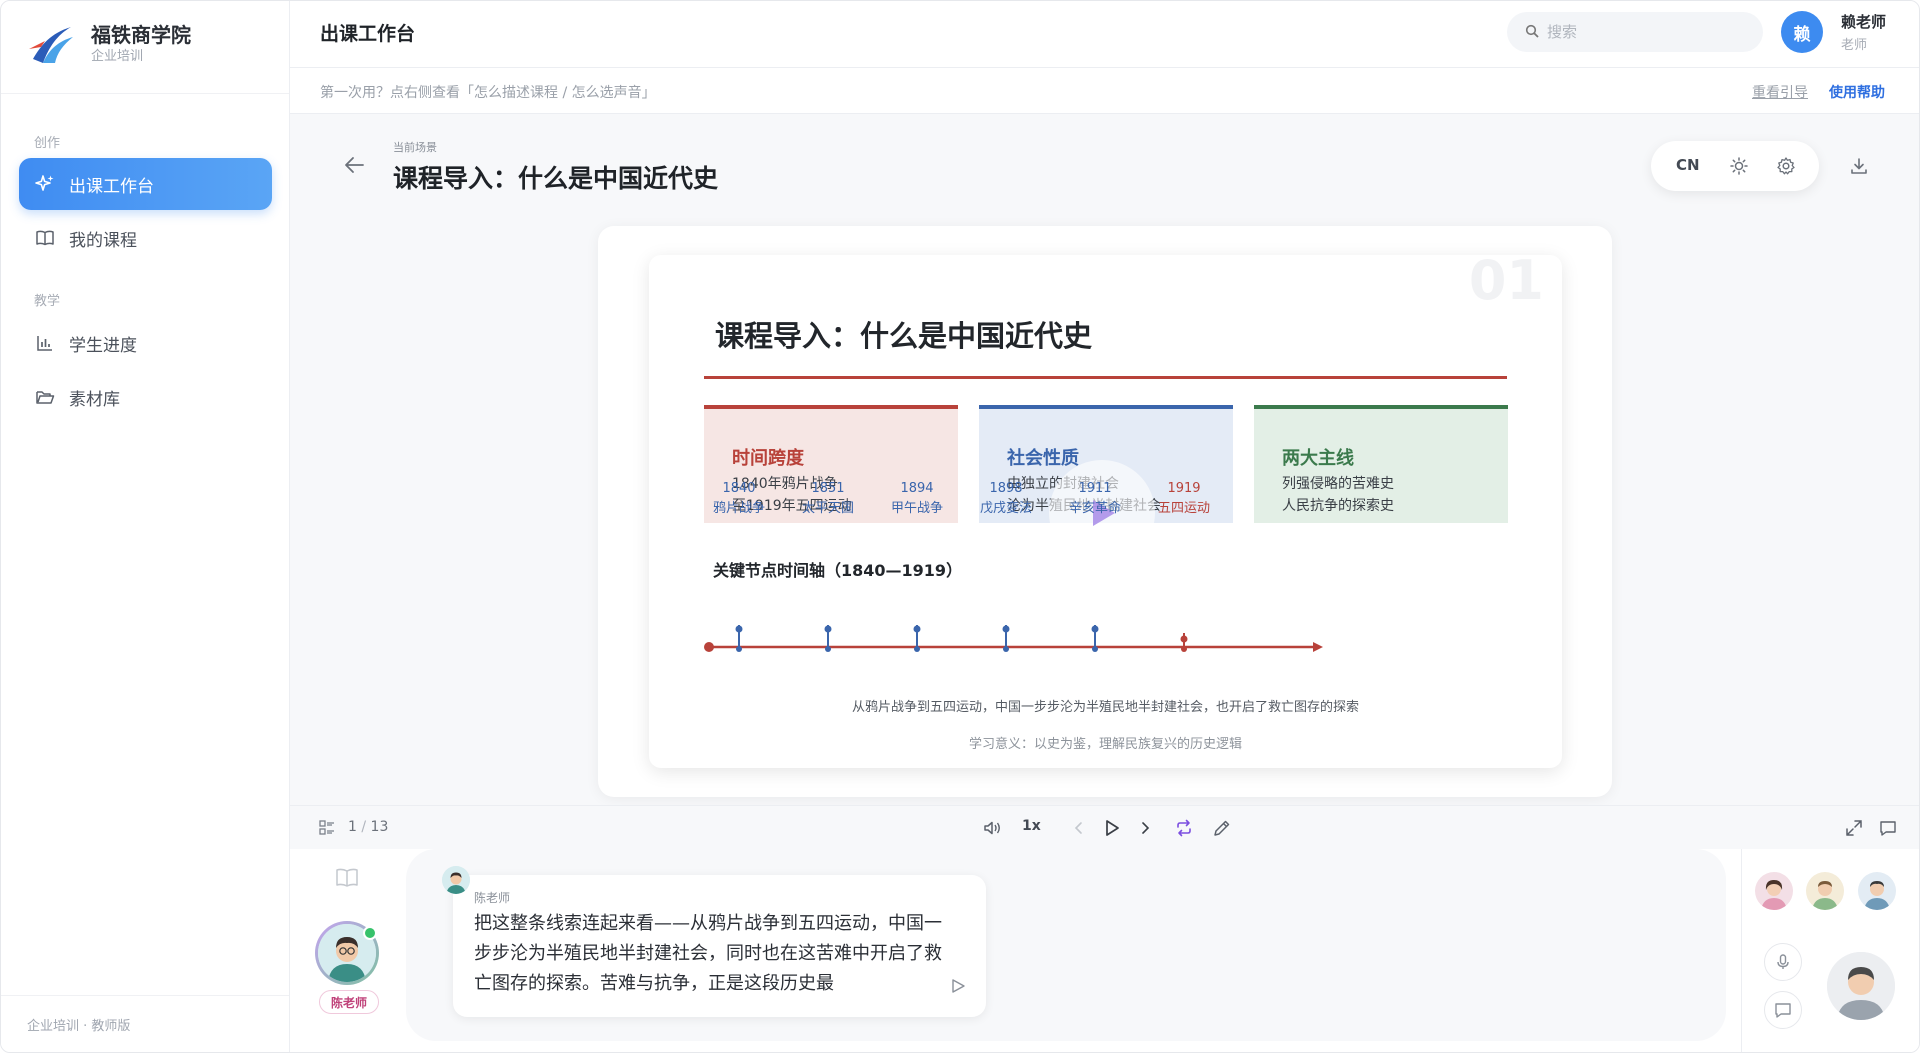  What do you see at coordinates (379, 827) in the screenshot?
I see `page-total: 13` at bounding box center [379, 827].